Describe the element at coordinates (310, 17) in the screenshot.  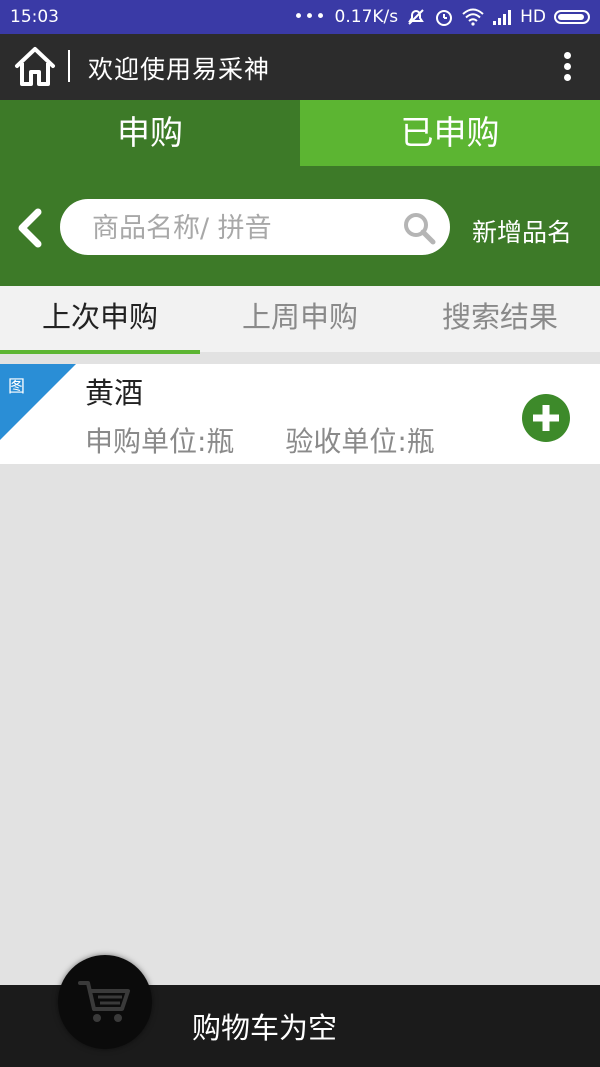
I see `more-notifications-icon: •••` at that location.